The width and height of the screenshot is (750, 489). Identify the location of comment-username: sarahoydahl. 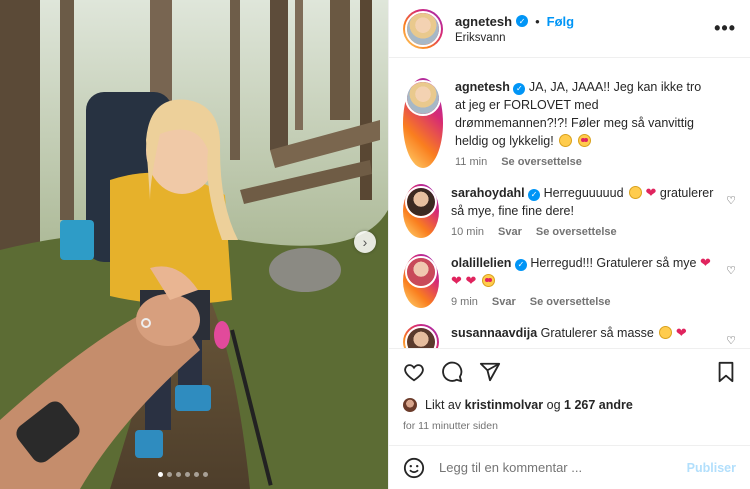
(488, 193).